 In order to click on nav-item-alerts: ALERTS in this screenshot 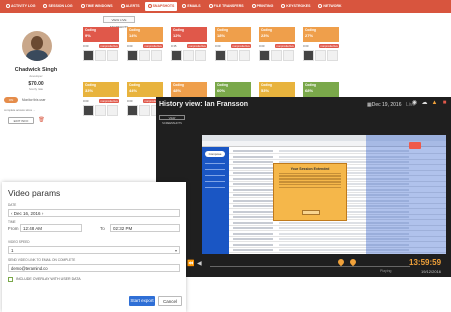, I will do `click(130, 6)`.